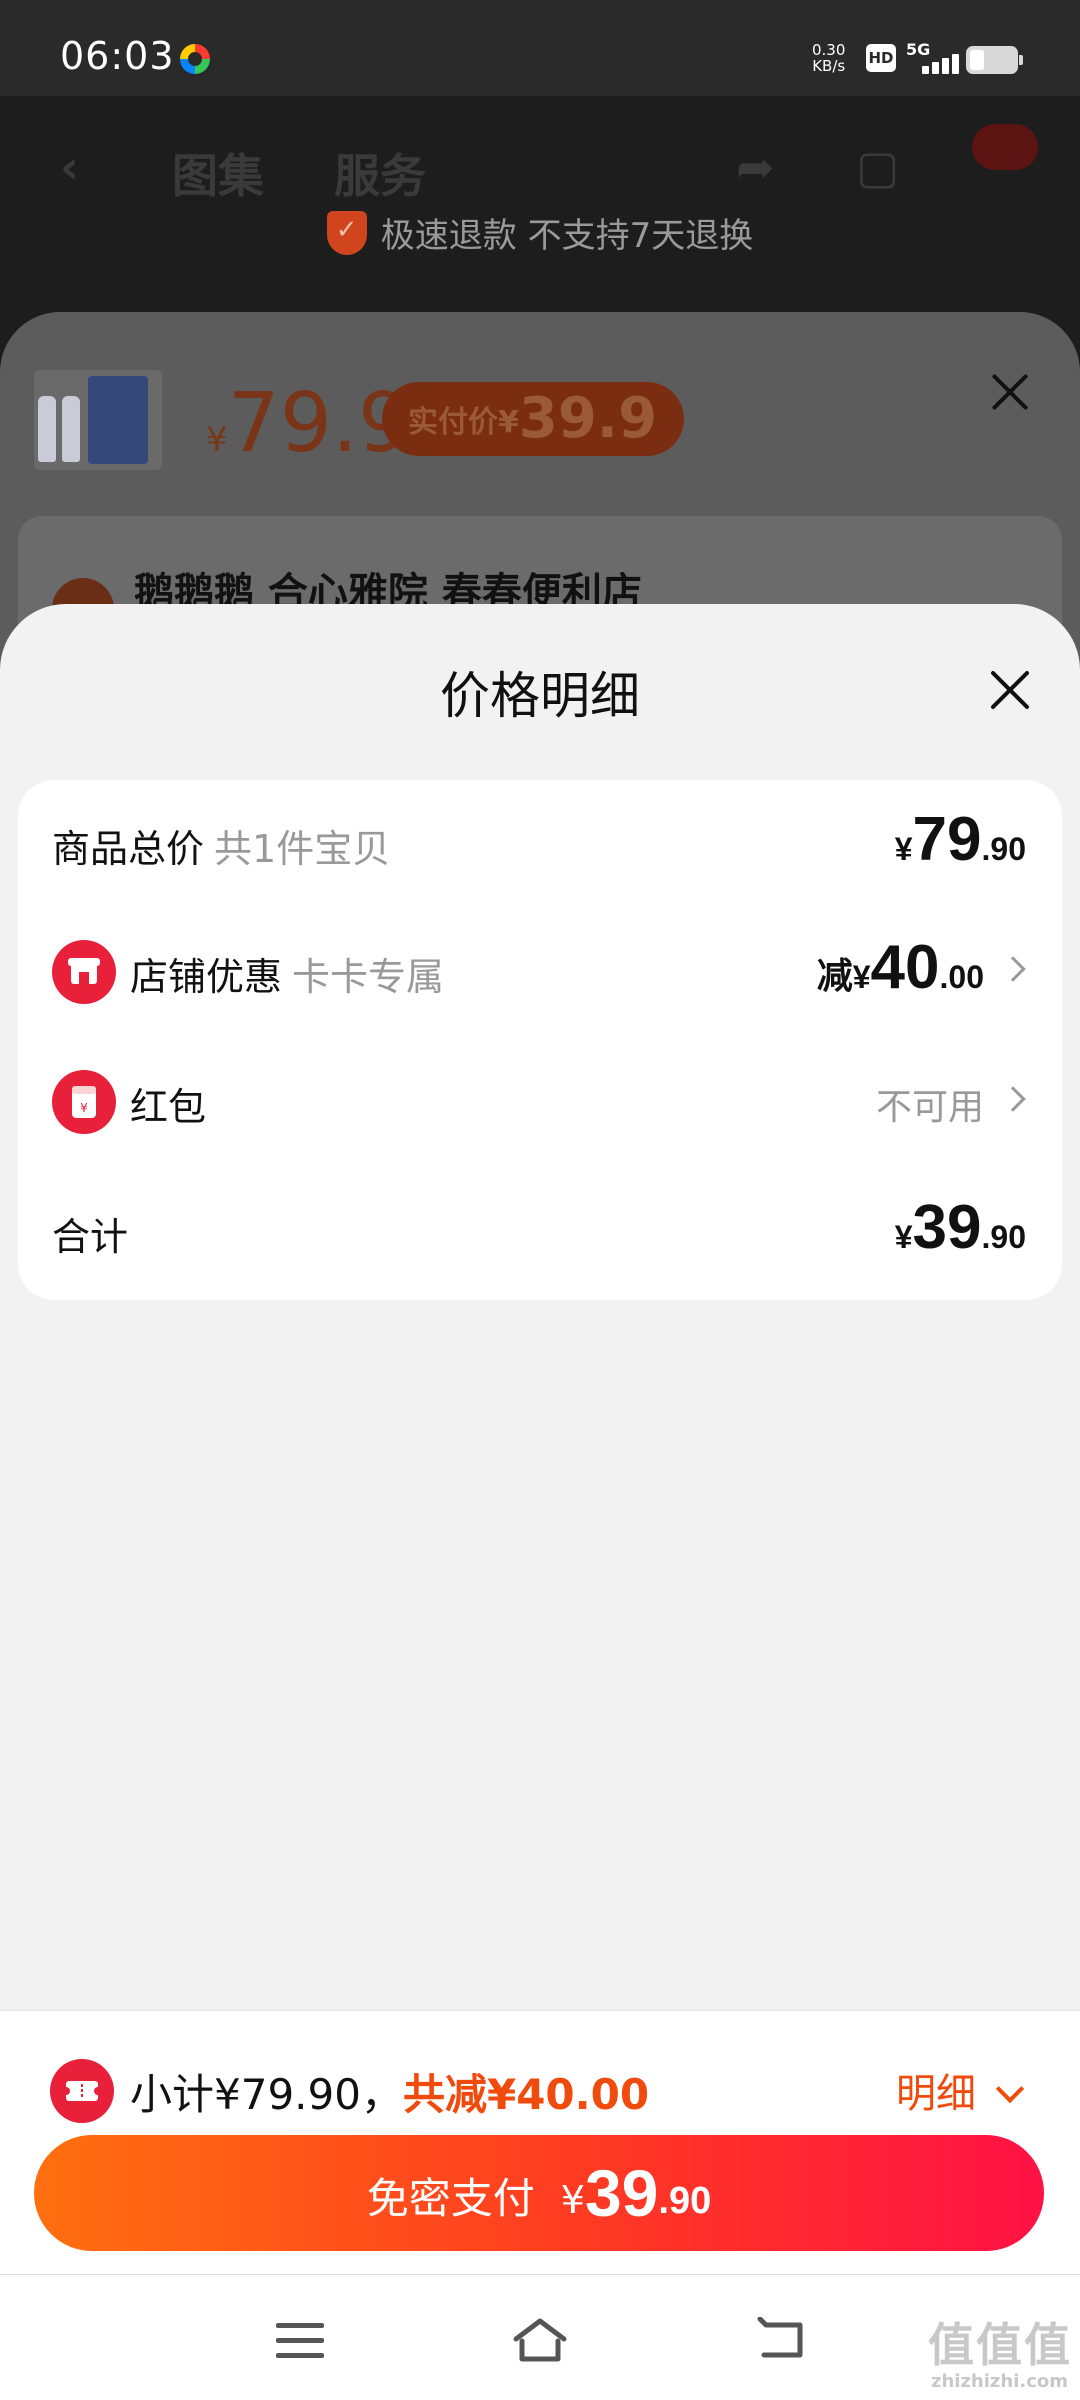 This screenshot has height=2400, width=1080. What do you see at coordinates (834, 975) in the screenshot?
I see `discount-prefix: 减` at bounding box center [834, 975].